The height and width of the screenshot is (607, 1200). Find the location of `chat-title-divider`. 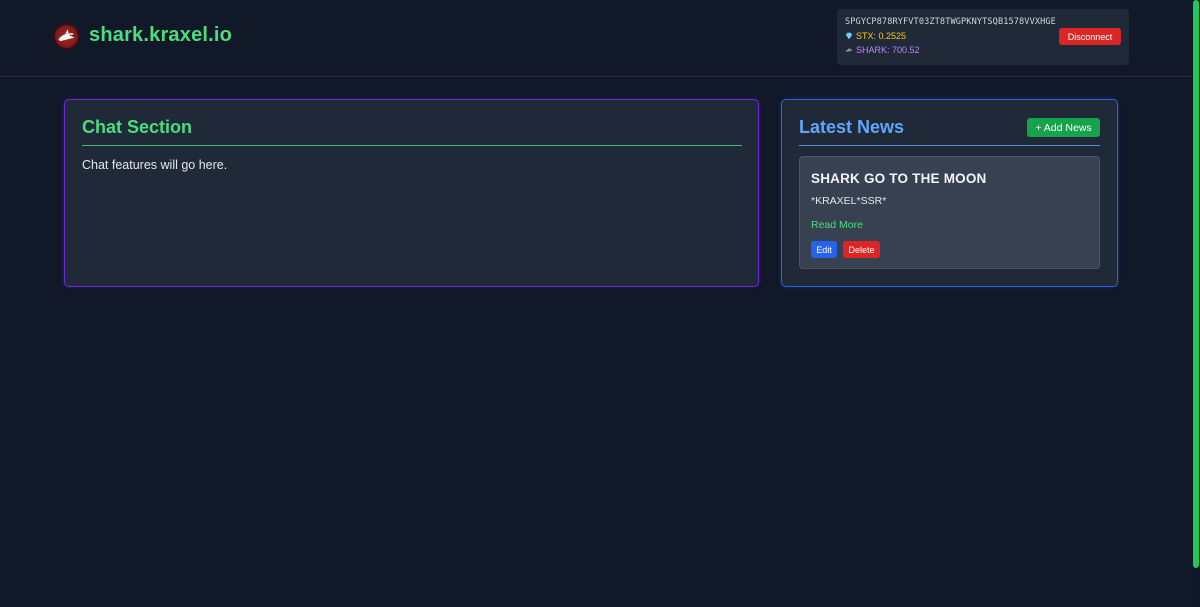

chat-title-divider is located at coordinates (412, 145).